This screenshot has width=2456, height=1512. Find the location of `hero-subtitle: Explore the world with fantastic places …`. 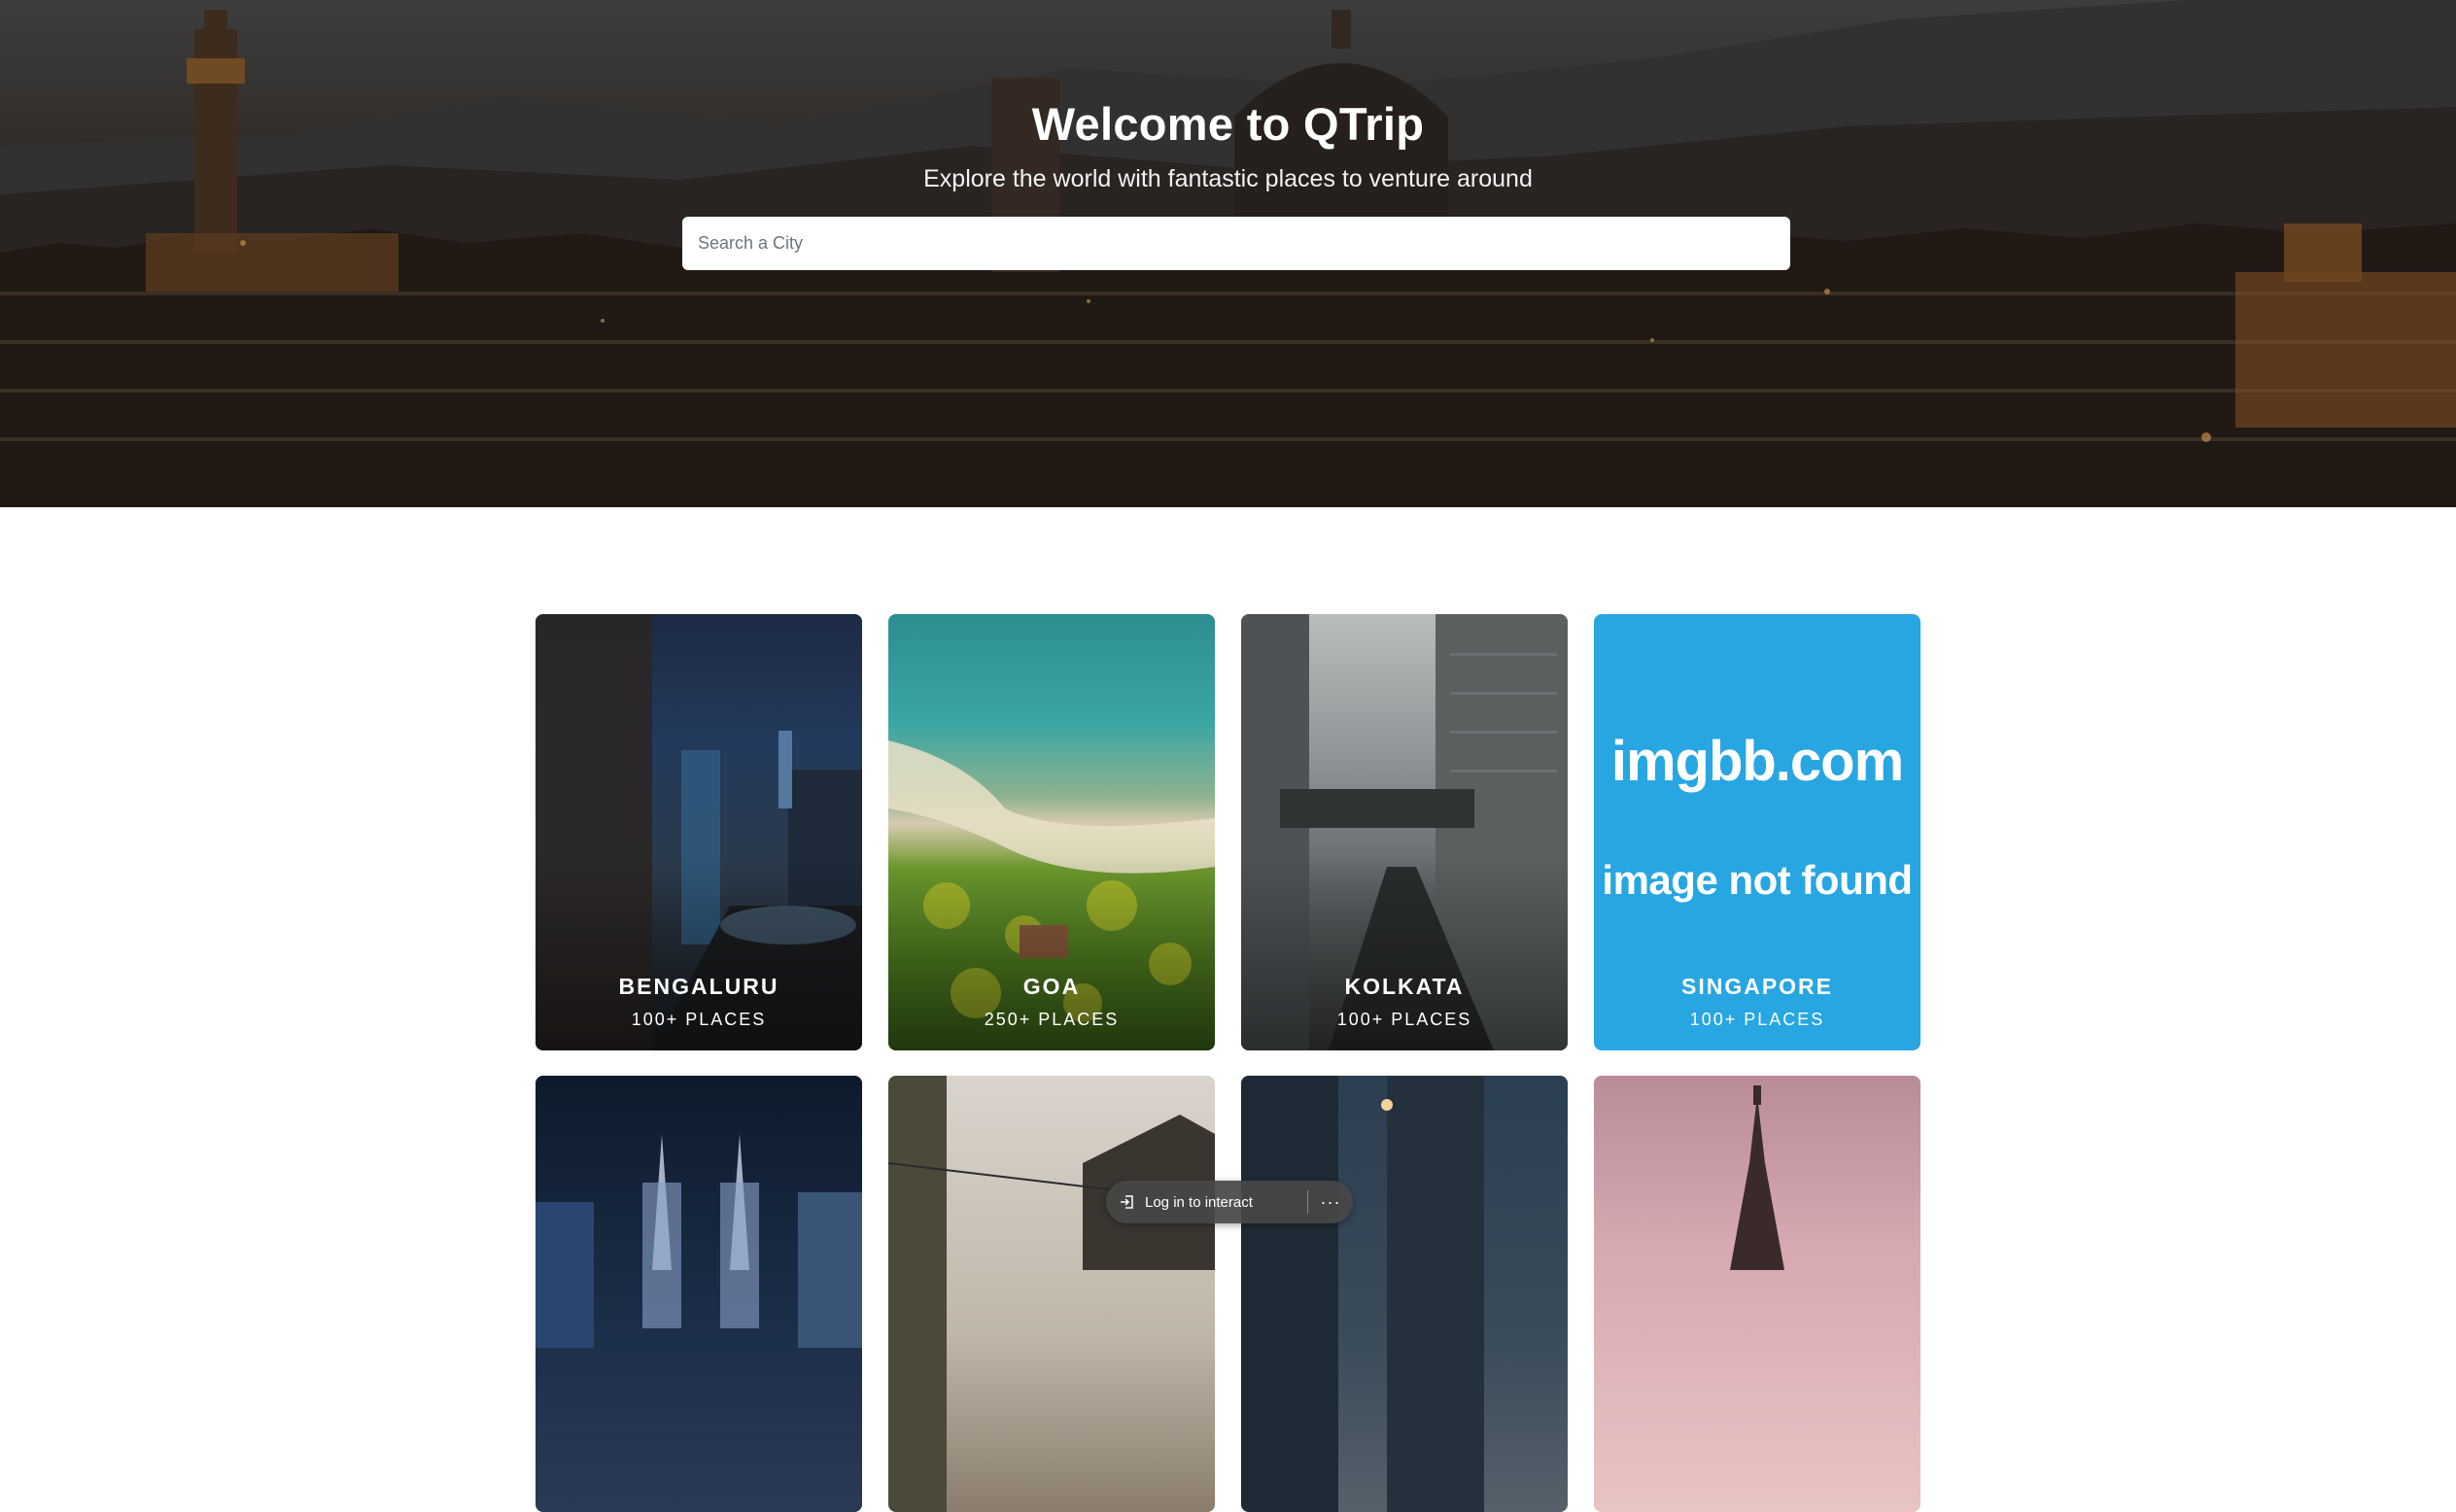

hero-subtitle: Explore the world with fantastic places … is located at coordinates (1228, 178).